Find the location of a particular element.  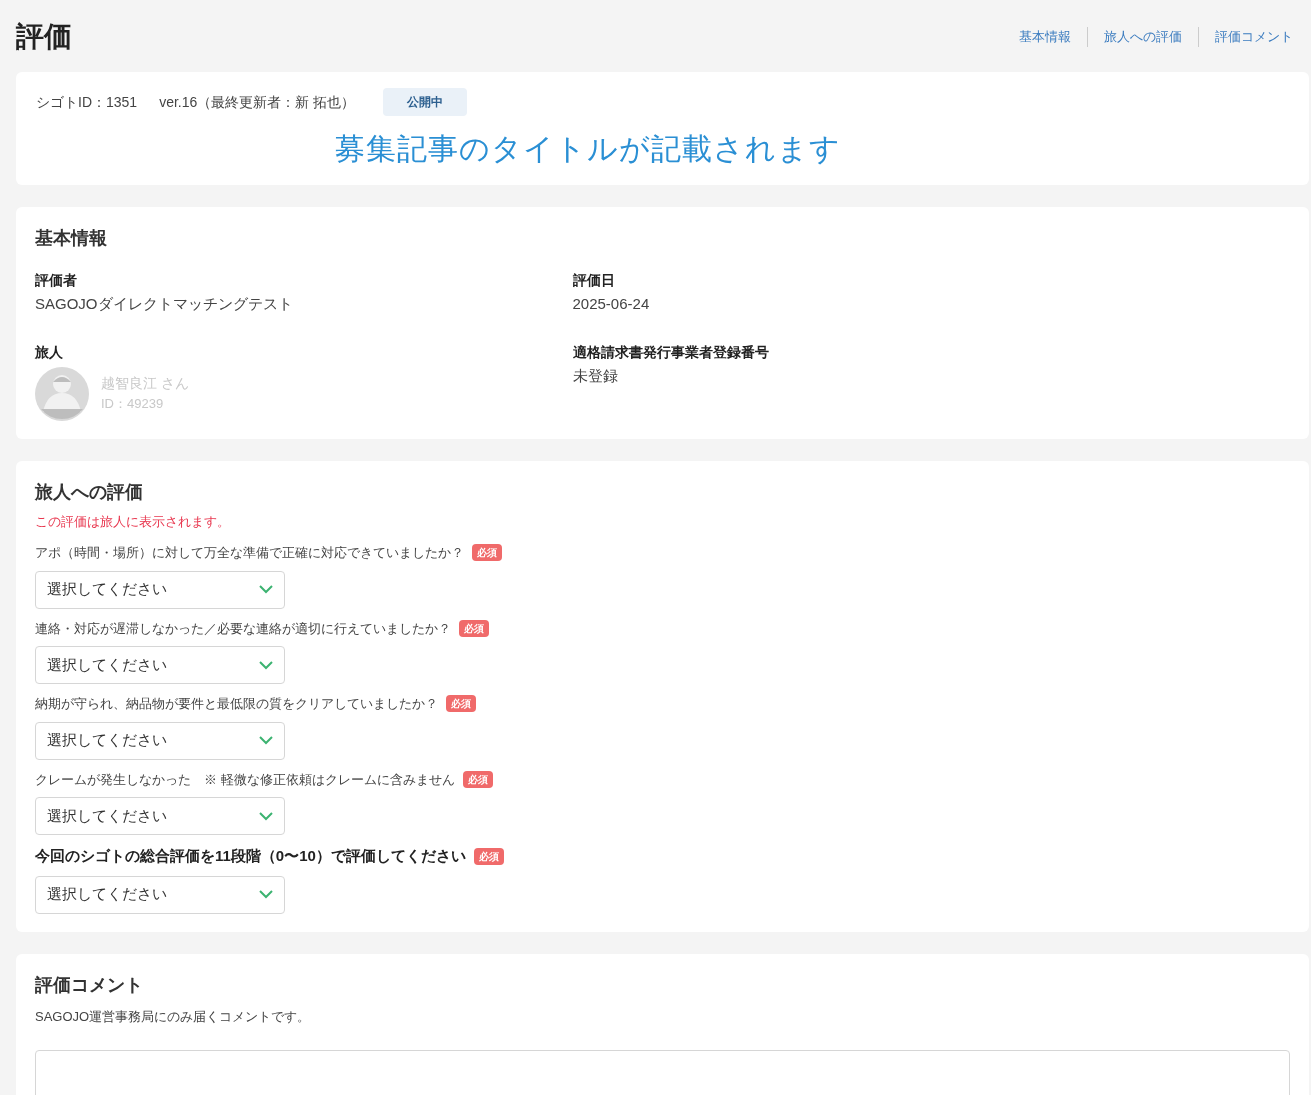

field-label: 評価者 is located at coordinates (56, 280).